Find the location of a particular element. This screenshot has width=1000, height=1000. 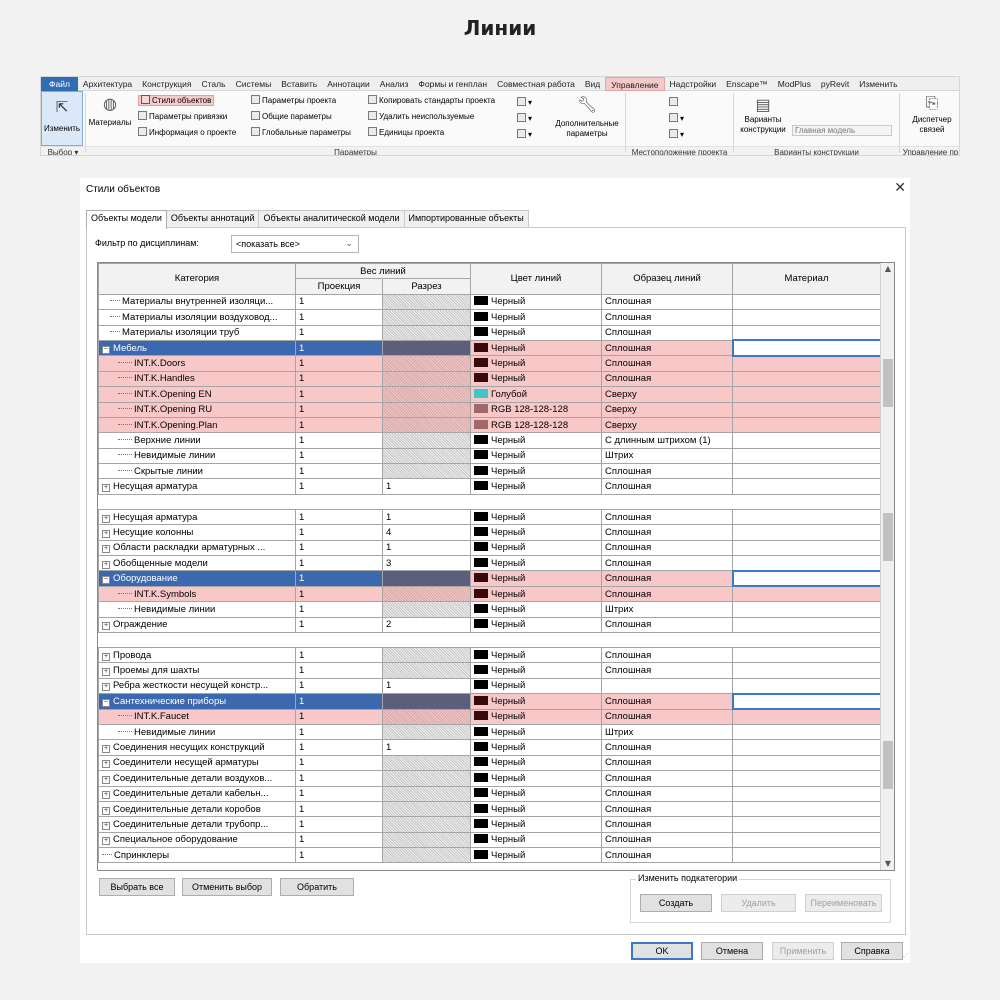

table-row: INT.K.Opening EN 1 Голубой Сверху is located at coordinates (489, 394).